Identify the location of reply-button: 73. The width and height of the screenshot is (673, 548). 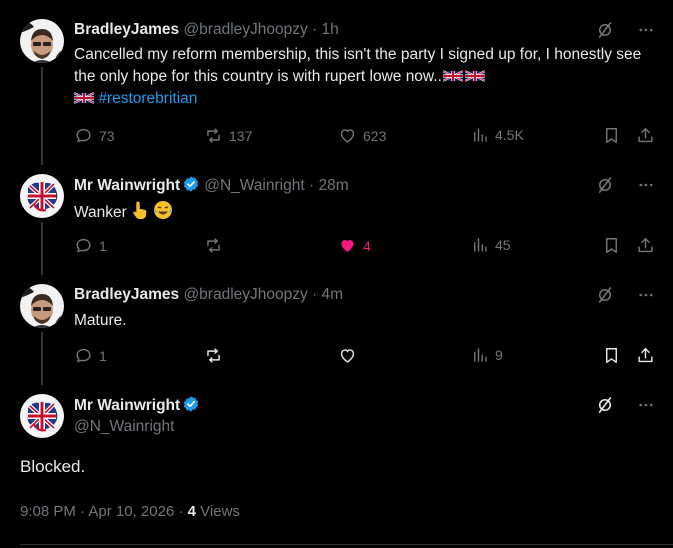
(94, 135).